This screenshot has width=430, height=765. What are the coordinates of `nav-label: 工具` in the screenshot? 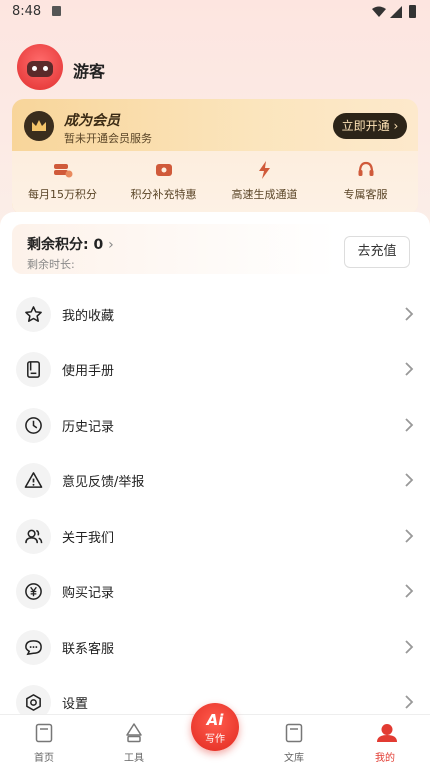 It's located at (134, 758).